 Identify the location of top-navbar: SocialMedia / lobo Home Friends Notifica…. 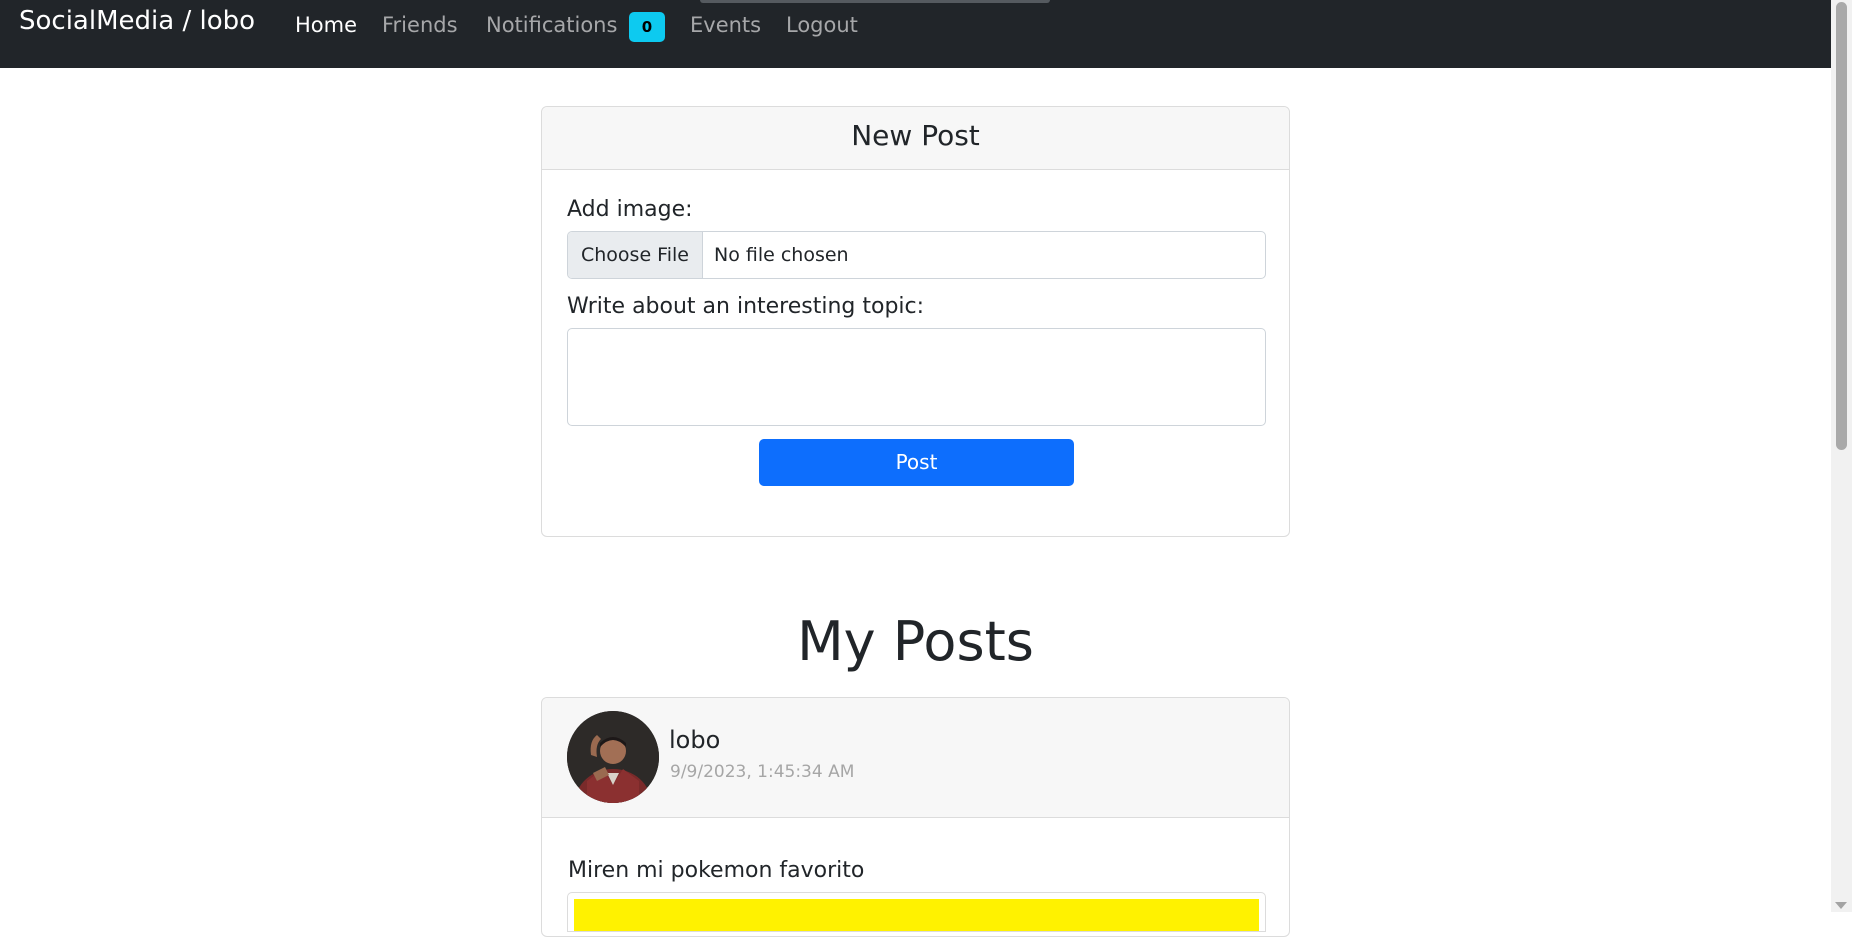
(915, 34).